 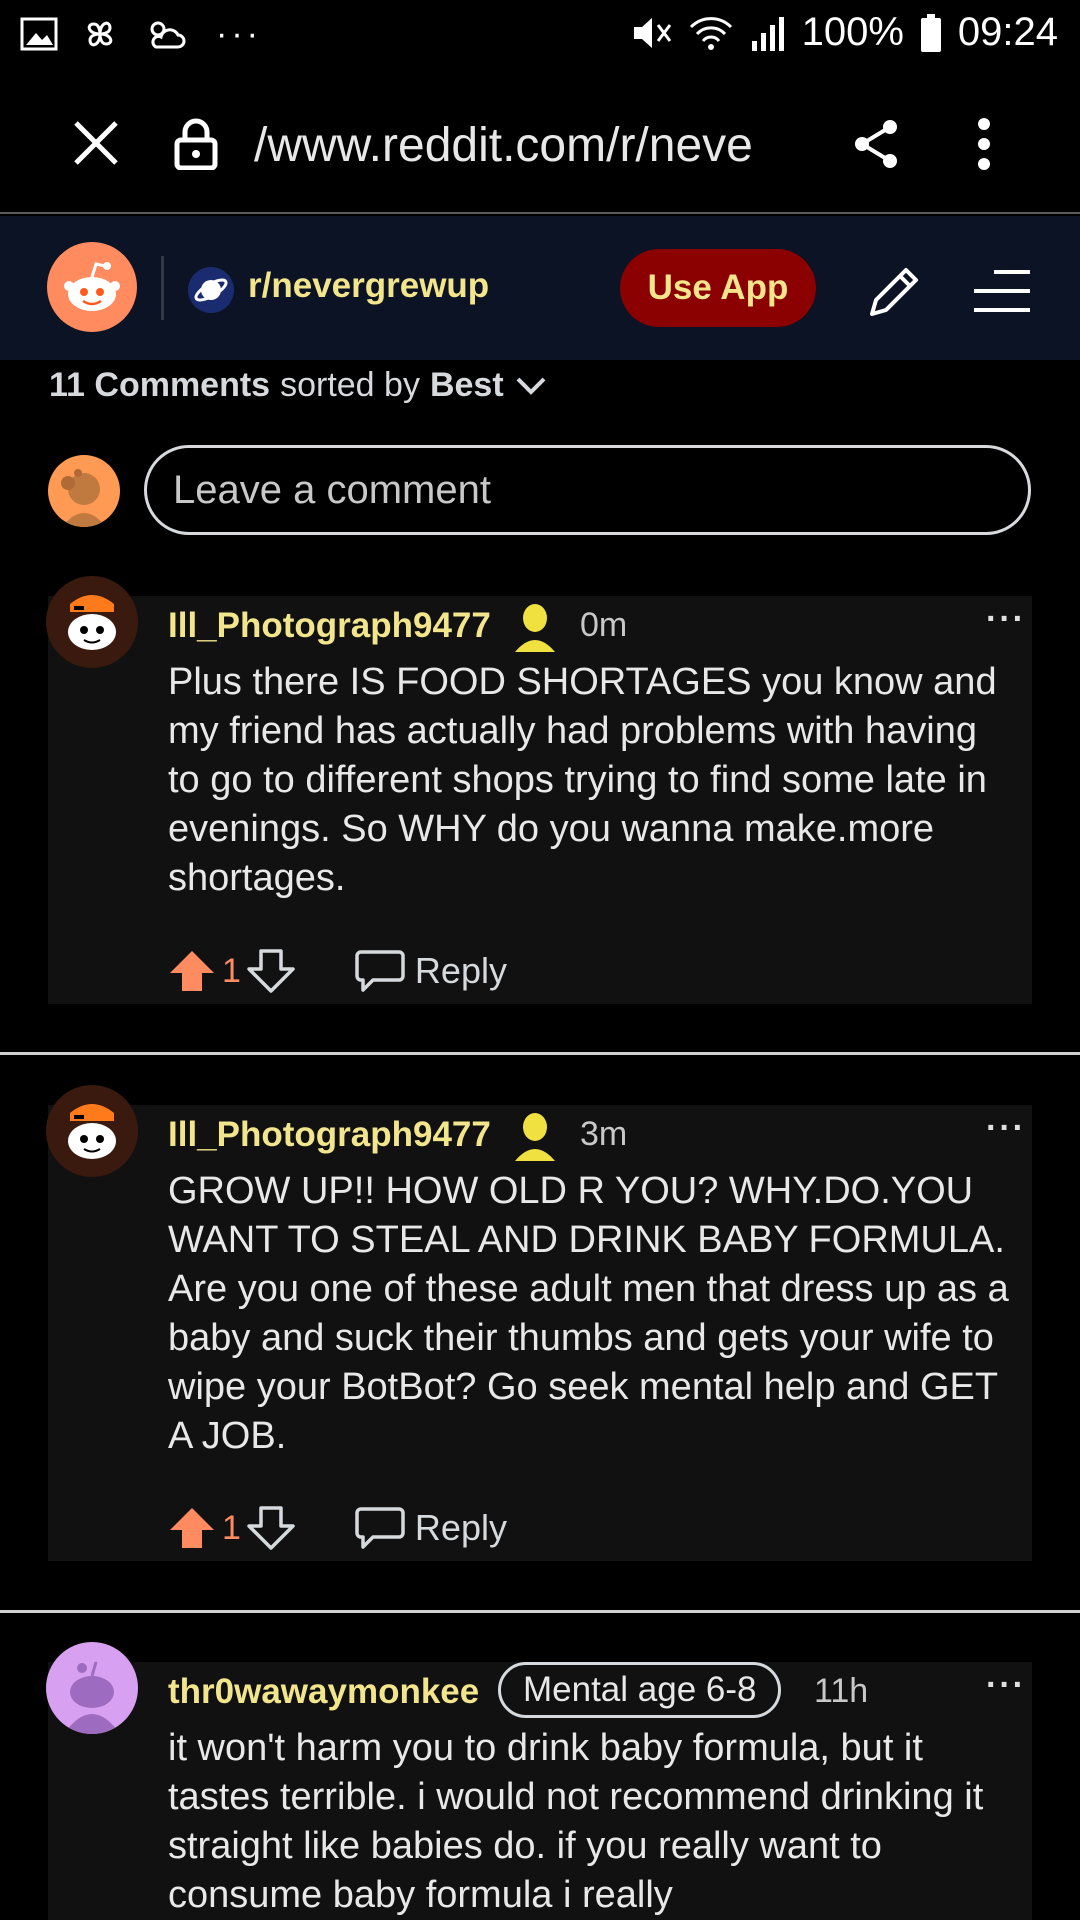 What do you see at coordinates (529, 145) in the screenshot?
I see `url-bar: /www.reddit.com/r/neve` at bounding box center [529, 145].